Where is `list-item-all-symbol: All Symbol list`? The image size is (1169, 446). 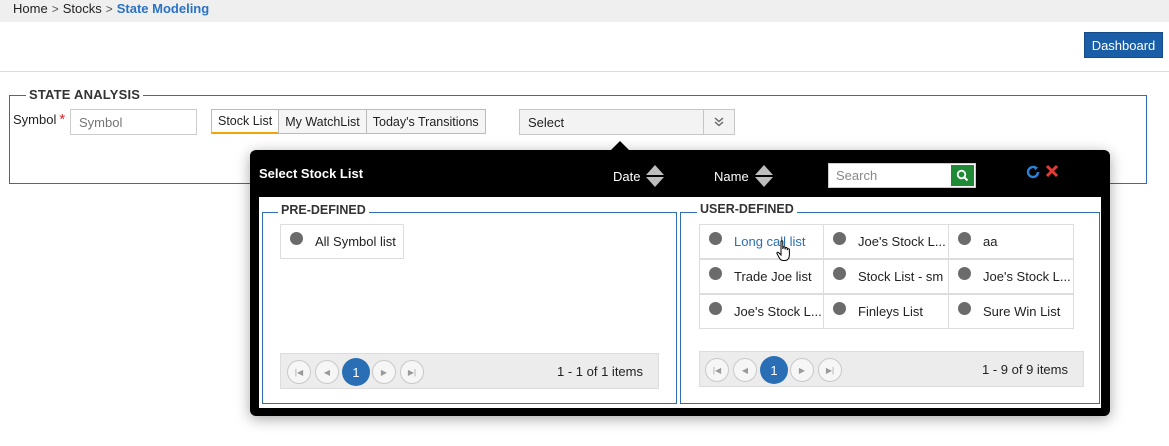 list-item-all-symbol: All Symbol list is located at coordinates (342, 241).